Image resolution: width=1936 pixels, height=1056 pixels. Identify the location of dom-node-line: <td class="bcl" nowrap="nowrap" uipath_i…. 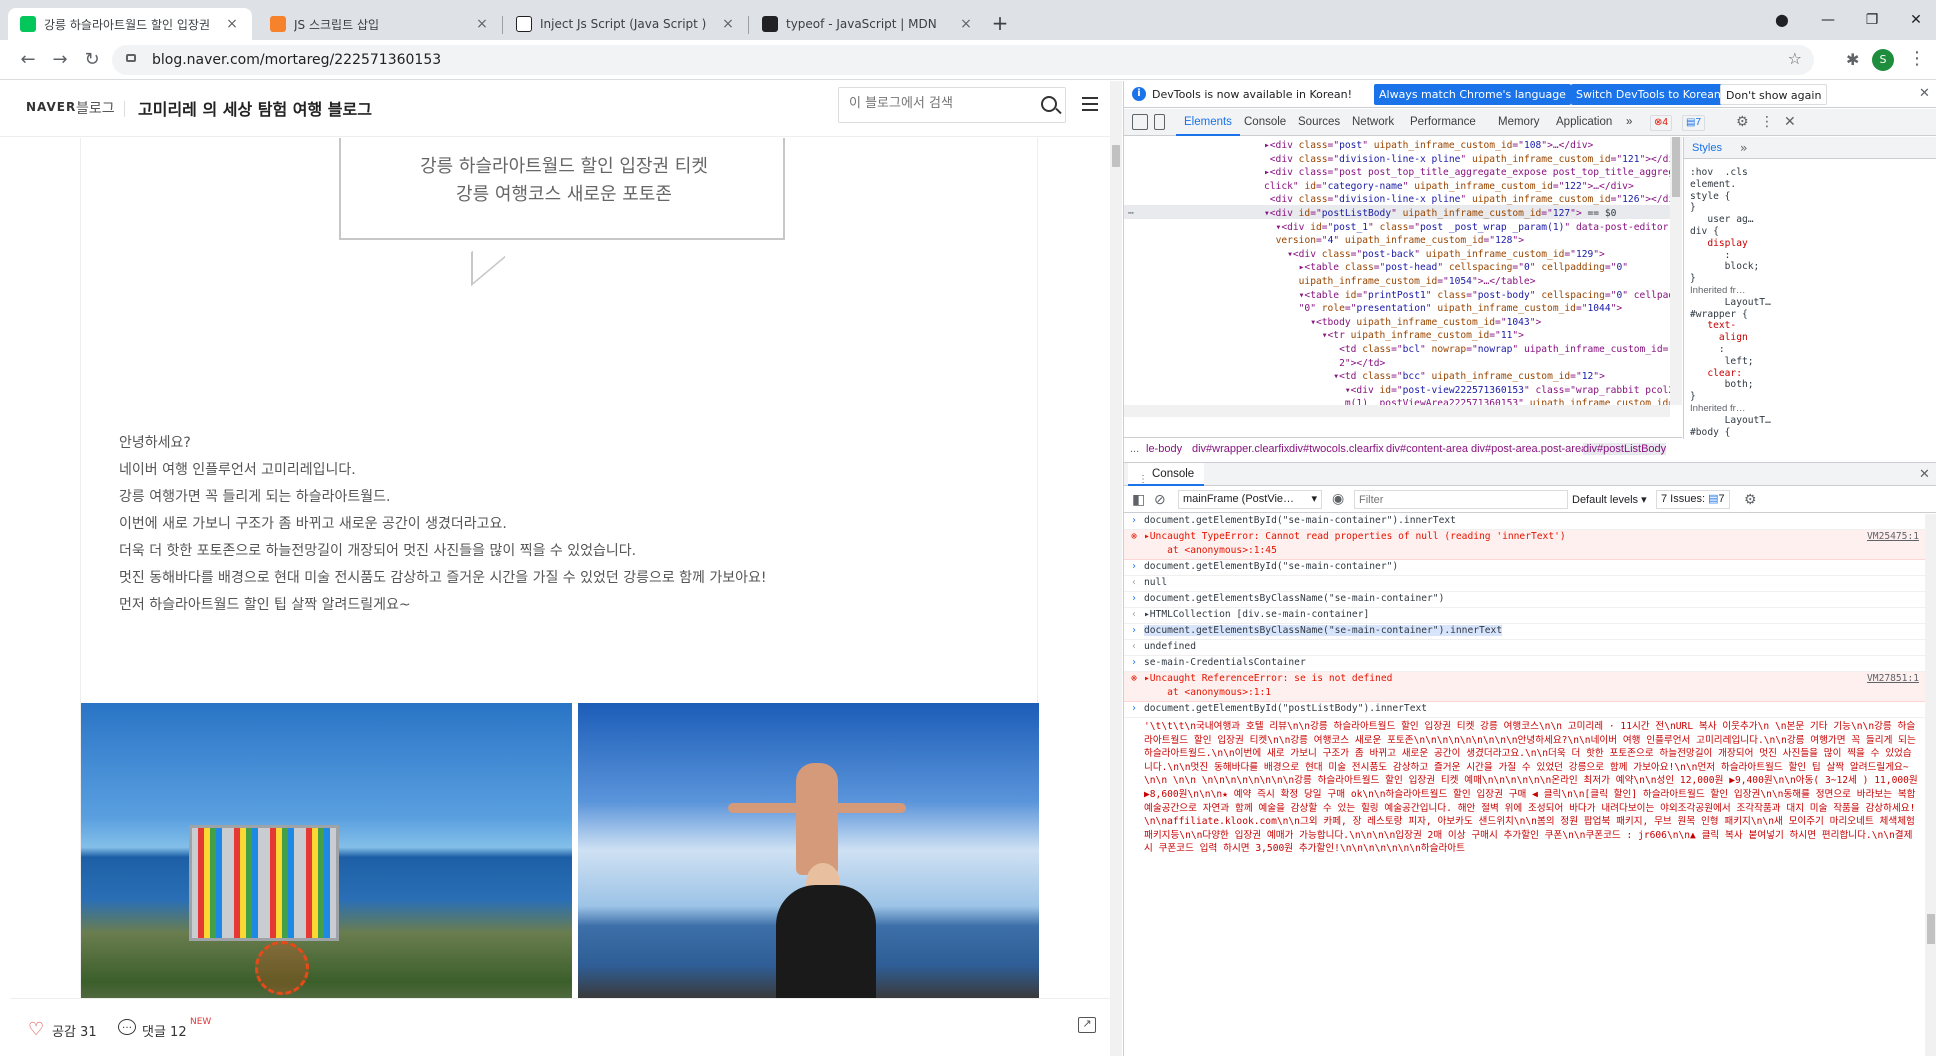
(1473, 350).